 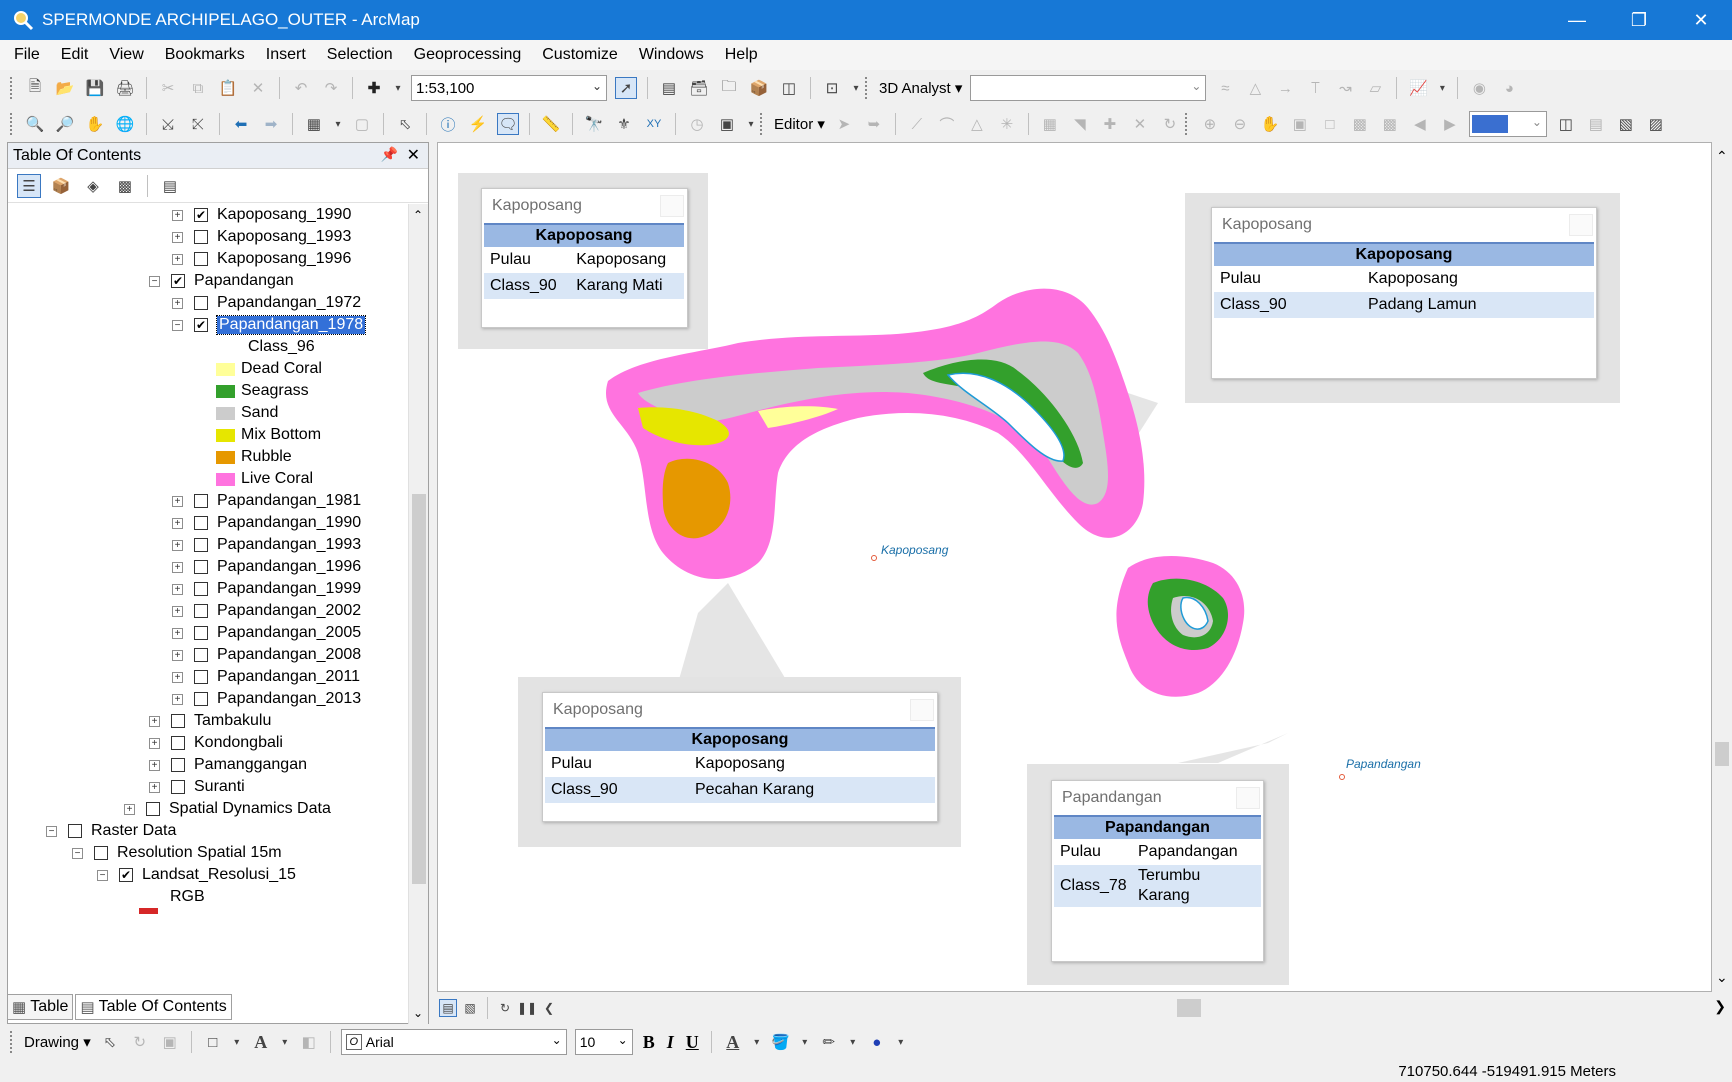 What do you see at coordinates (286, 55) in the screenshot?
I see `menu-insert: Insert` at bounding box center [286, 55].